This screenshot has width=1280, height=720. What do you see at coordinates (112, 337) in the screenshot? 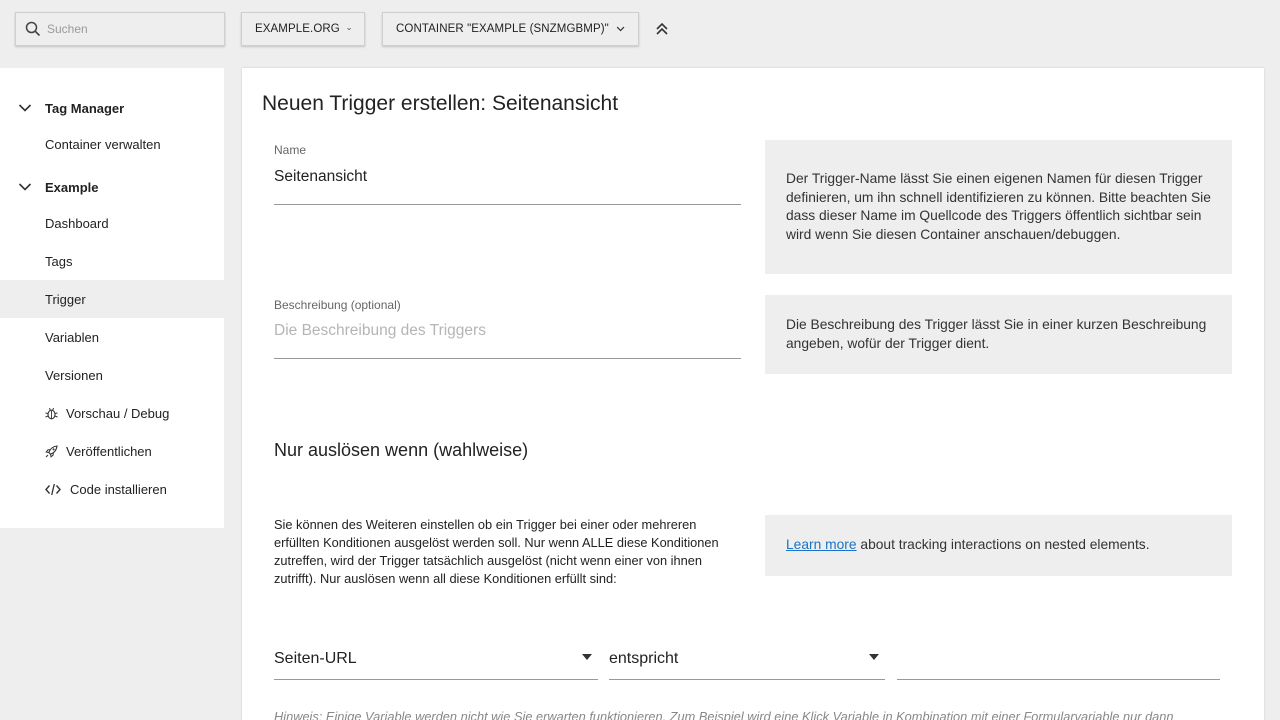
I see `sidebar-item-variablen: Variablen` at bounding box center [112, 337].